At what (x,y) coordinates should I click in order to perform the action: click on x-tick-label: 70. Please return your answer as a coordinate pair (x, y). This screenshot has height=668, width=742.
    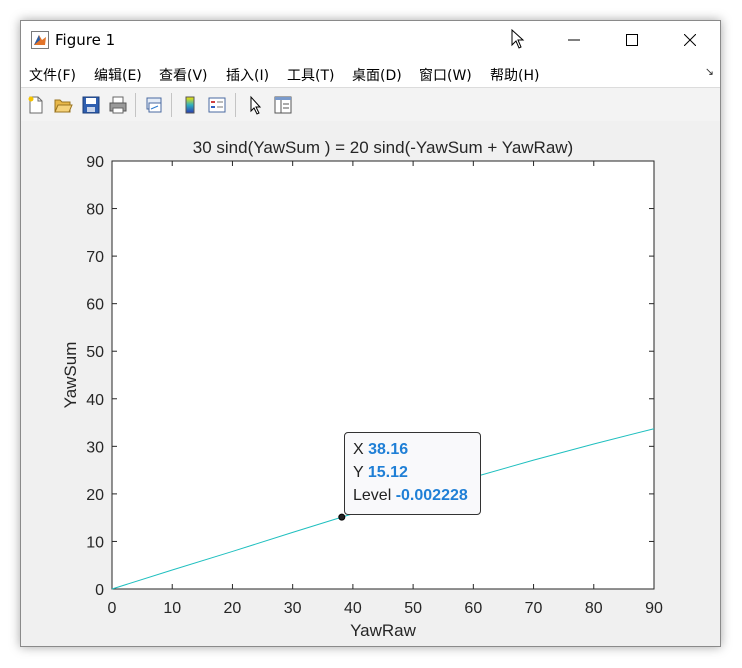
    Looking at the image, I should click on (534, 608).